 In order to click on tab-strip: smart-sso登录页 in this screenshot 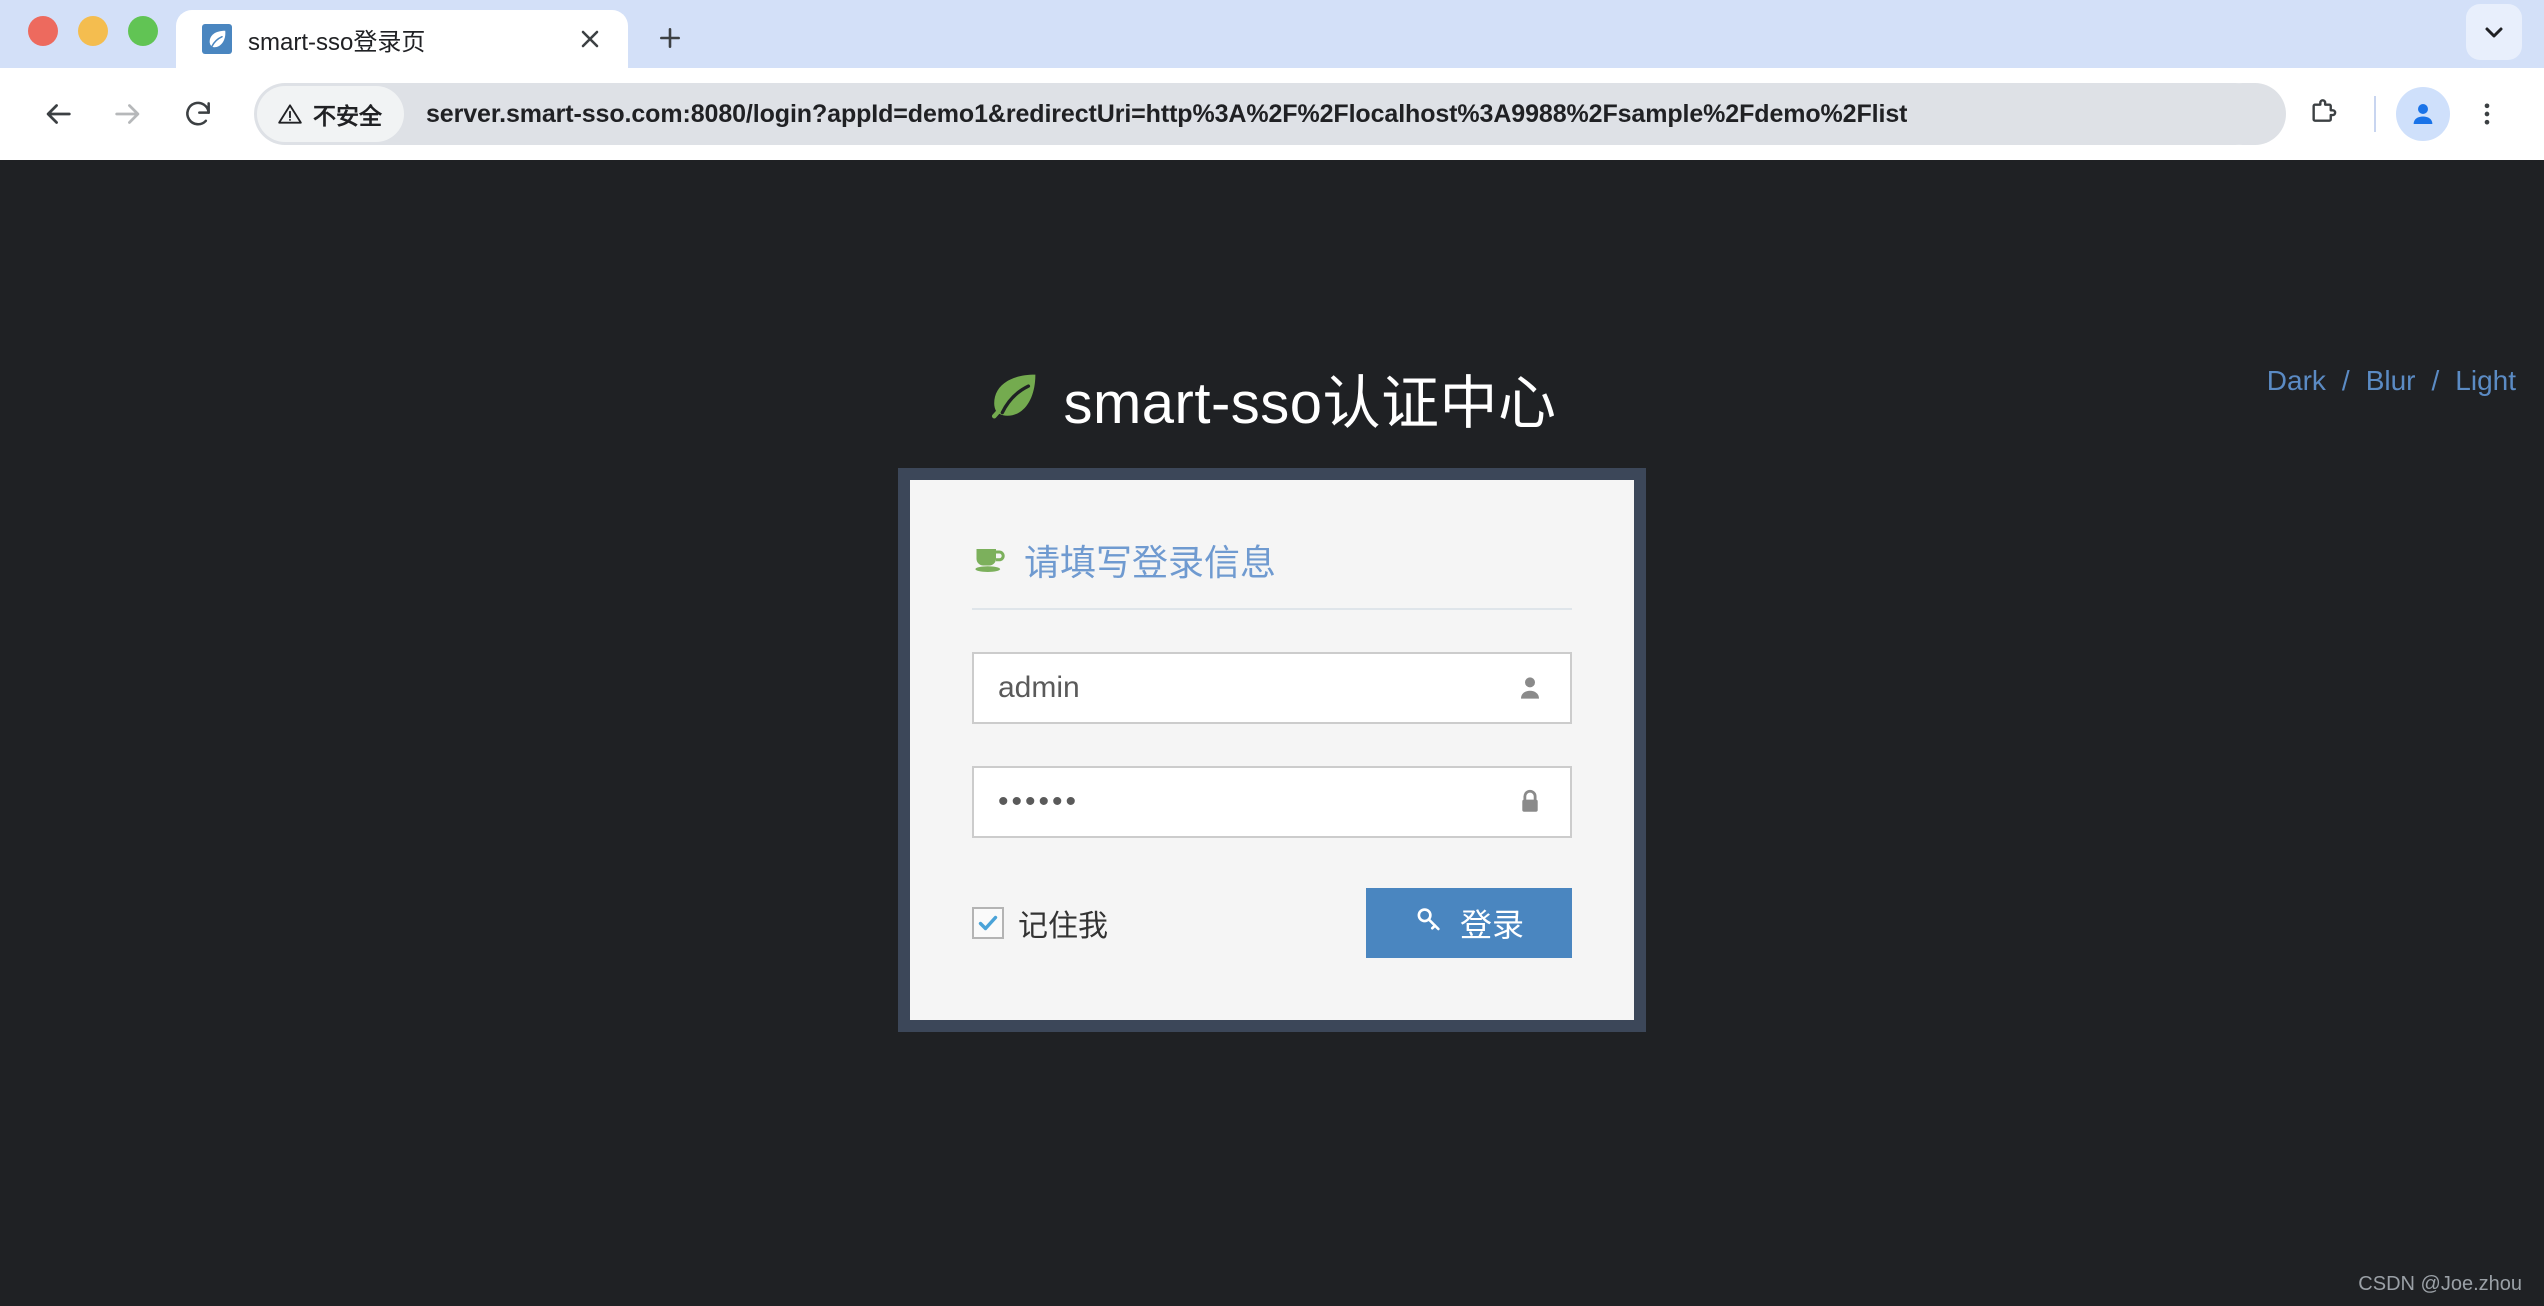, I will do `click(1272, 34)`.